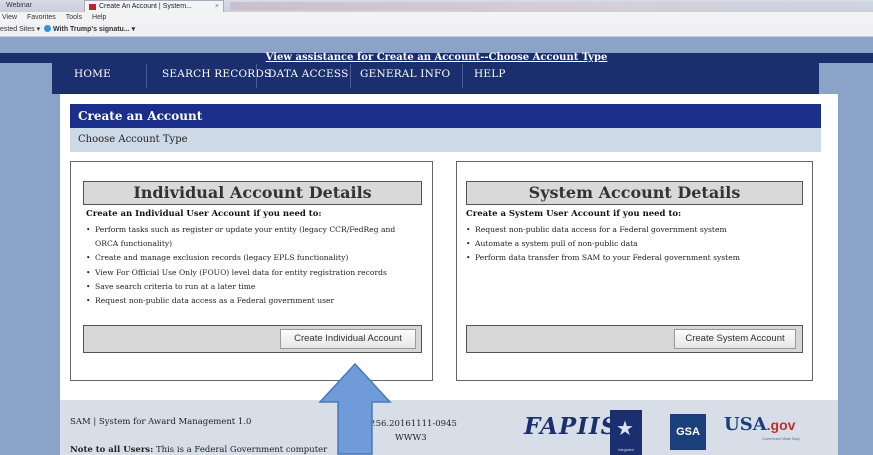  I want to click on badge-label: Integrated, so click(626, 450).